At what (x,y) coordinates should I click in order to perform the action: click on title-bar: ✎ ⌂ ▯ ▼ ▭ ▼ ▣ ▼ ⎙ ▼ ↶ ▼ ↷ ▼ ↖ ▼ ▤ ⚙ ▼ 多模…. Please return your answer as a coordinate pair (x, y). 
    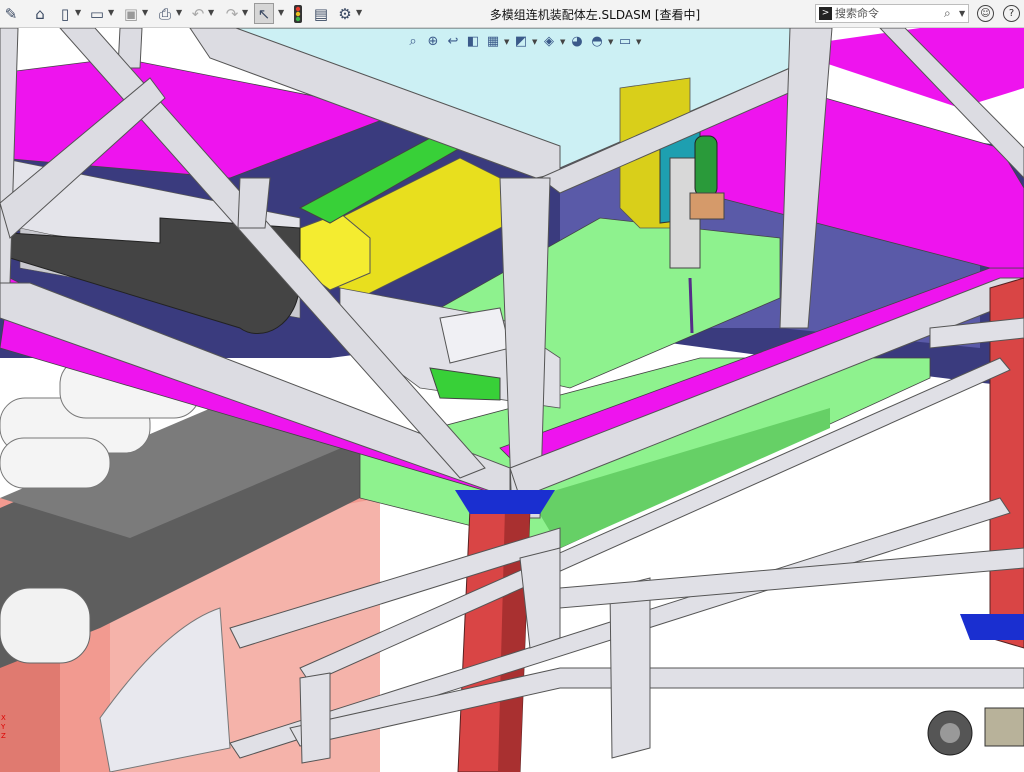
    Looking at the image, I should click on (512, 14).